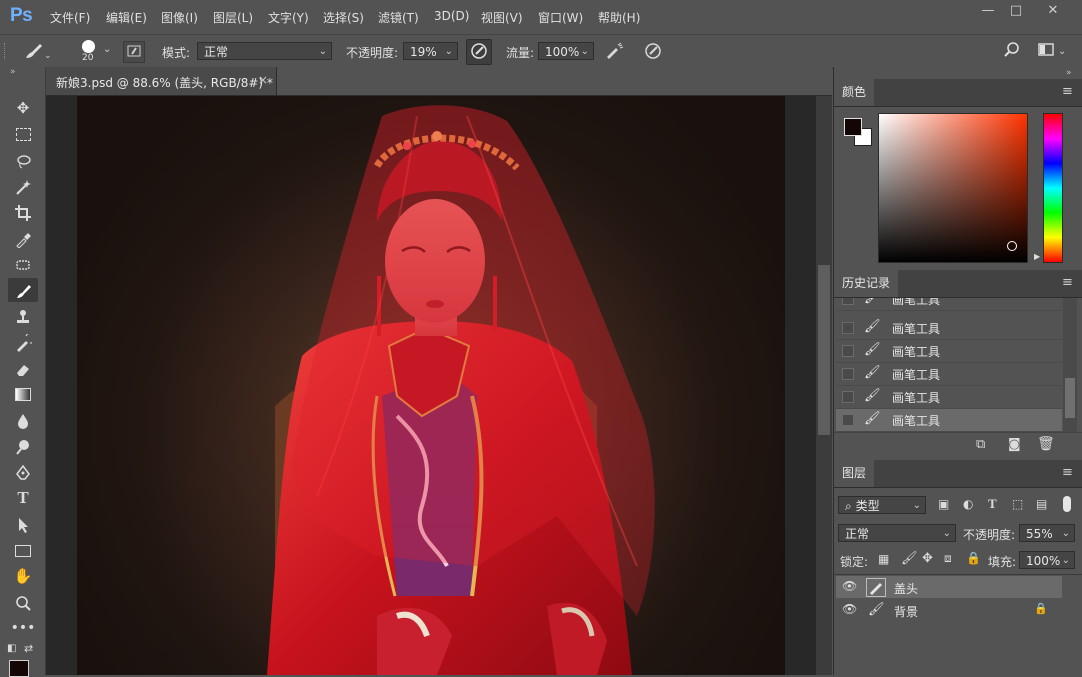 The image size is (1082, 677). I want to click on healing-brush-tool, so click(23, 264).